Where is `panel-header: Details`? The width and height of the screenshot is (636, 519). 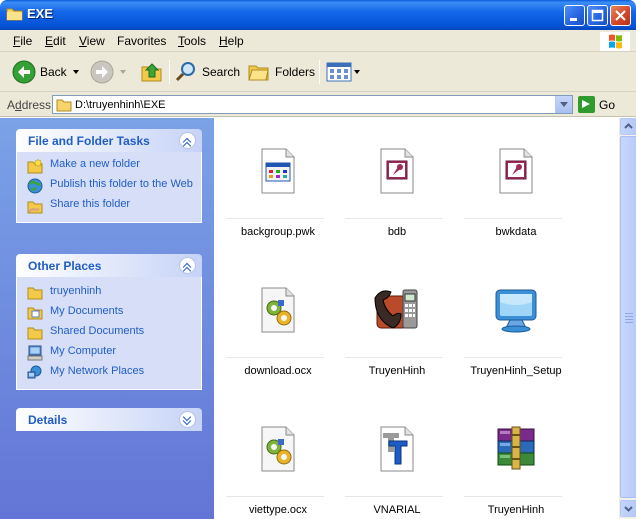 panel-header: Details is located at coordinates (109, 419).